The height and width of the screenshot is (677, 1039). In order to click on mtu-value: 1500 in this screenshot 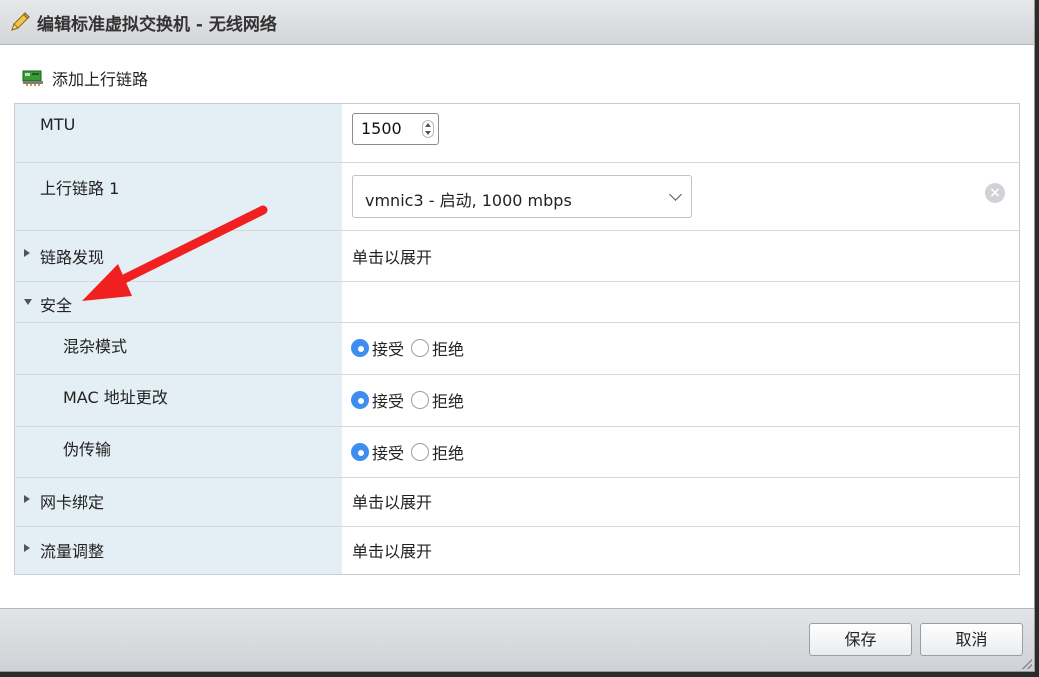, I will do `click(381, 128)`.